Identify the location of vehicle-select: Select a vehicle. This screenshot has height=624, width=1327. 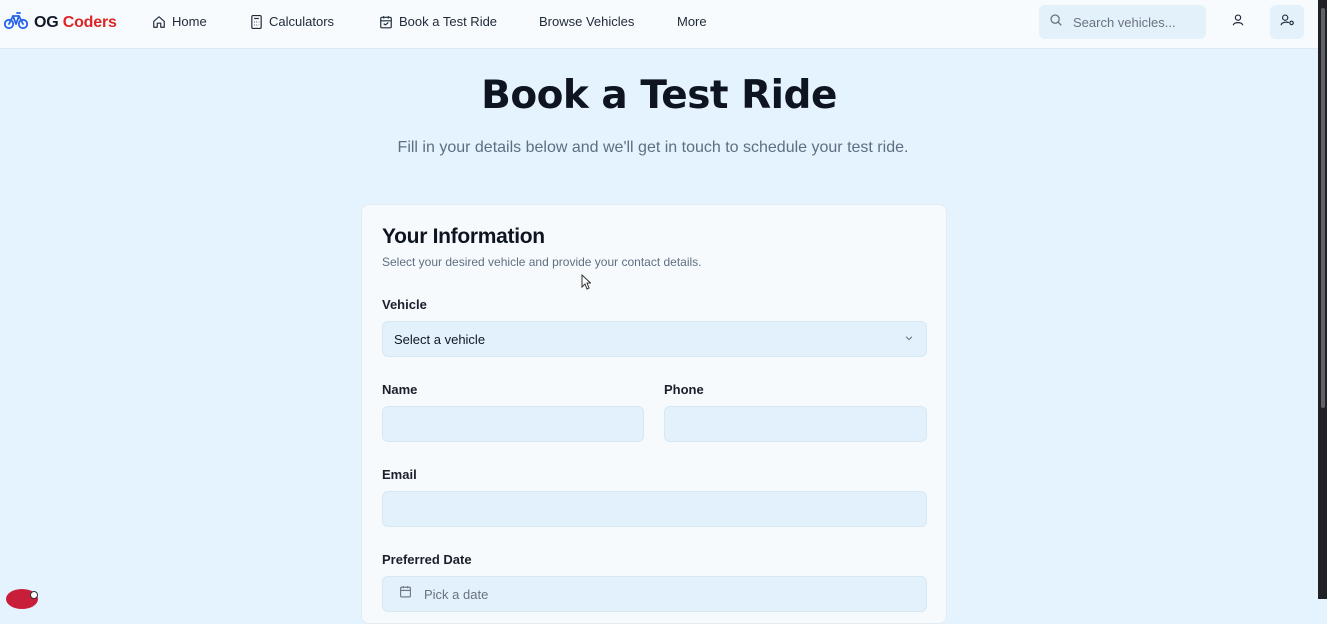
(654, 339).